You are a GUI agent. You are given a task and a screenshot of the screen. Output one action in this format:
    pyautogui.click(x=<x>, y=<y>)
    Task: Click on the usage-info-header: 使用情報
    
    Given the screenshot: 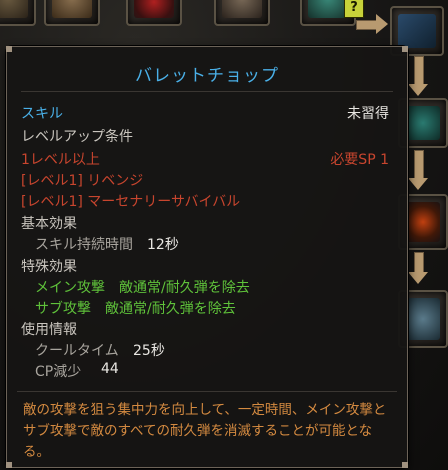 What is the action you would take?
    pyautogui.click(x=49, y=330)
    